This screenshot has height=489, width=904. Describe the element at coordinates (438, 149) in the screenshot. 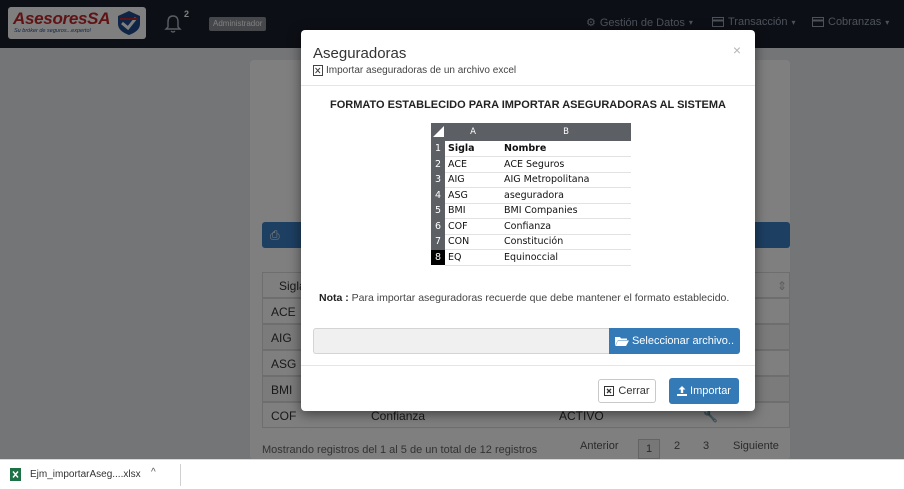

I see `row-number: 1` at that location.